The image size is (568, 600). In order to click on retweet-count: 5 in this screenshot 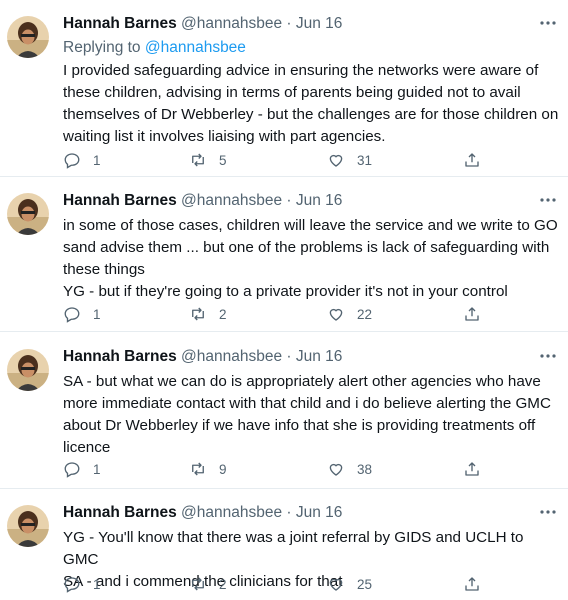, I will do `click(223, 160)`.